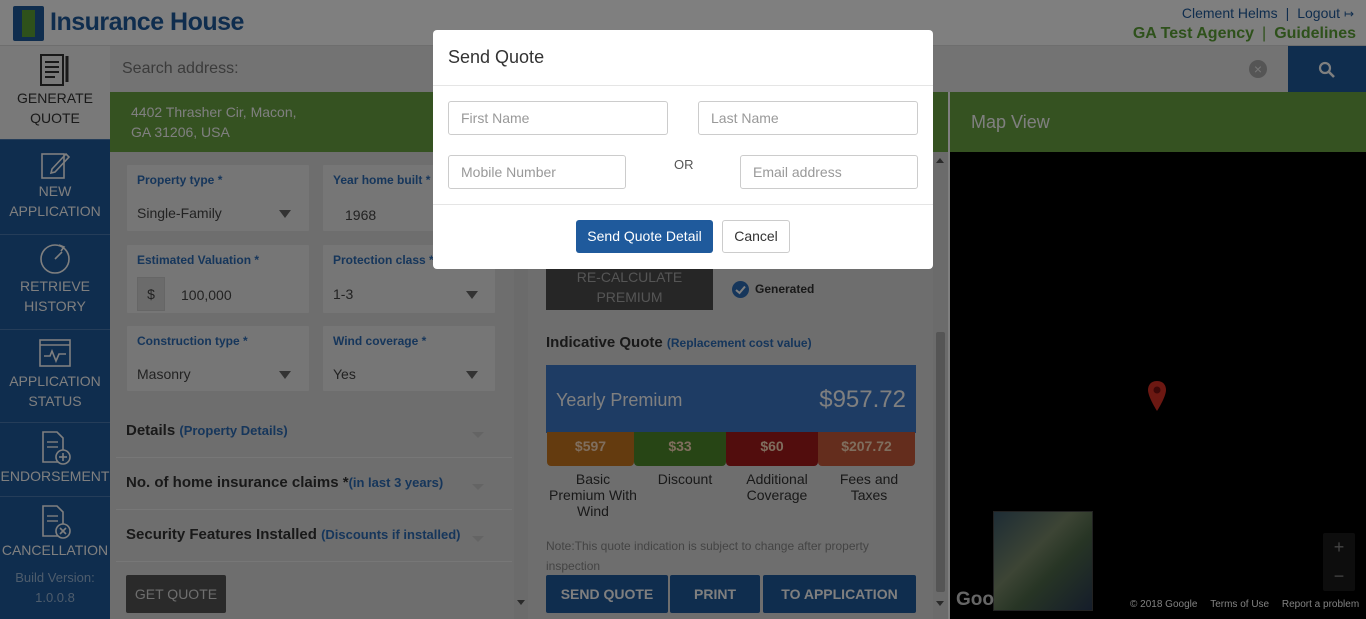  I want to click on mobile-number-field: Mobile Number, so click(537, 172).